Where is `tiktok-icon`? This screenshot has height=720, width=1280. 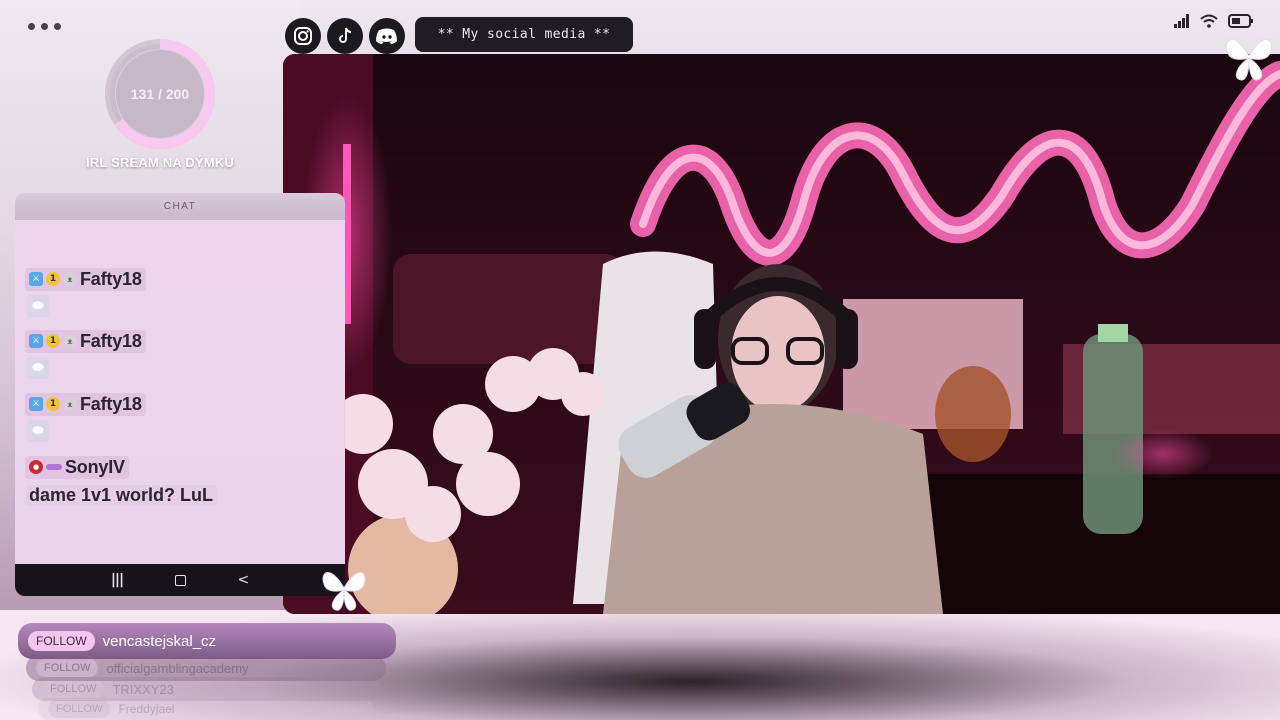 tiktok-icon is located at coordinates (345, 36).